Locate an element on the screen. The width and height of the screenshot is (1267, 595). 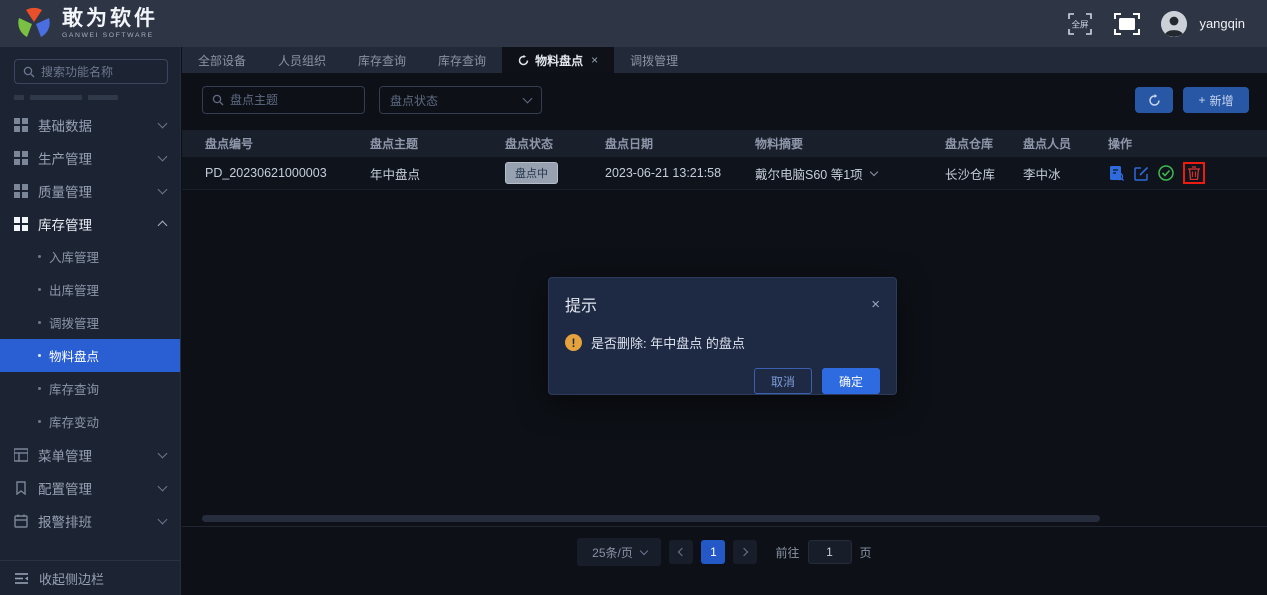
sidebar-item-config: 配置管理 is located at coordinates (90, 487).